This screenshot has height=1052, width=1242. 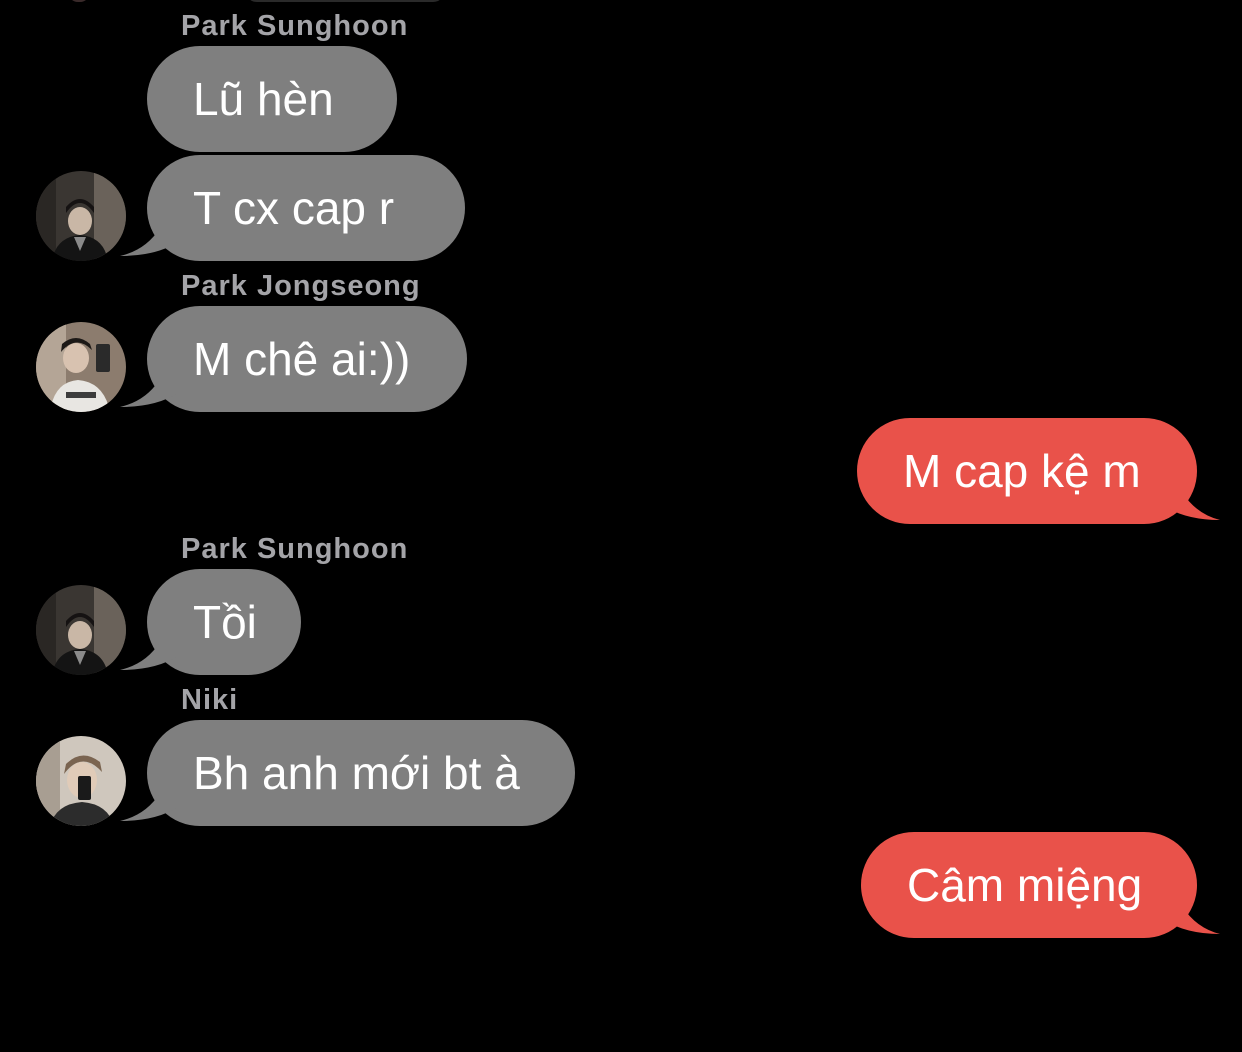 What do you see at coordinates (345, 1) in the screenshot?
I see `previous-bubble-edge` at bounding box center [345, 1].